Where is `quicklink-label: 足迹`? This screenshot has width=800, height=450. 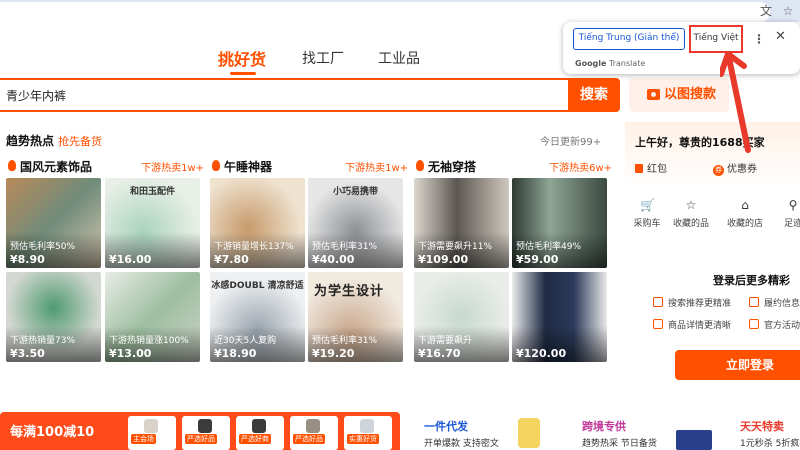
quicklink-label: 足迹 is located at coordinates (791, 224).